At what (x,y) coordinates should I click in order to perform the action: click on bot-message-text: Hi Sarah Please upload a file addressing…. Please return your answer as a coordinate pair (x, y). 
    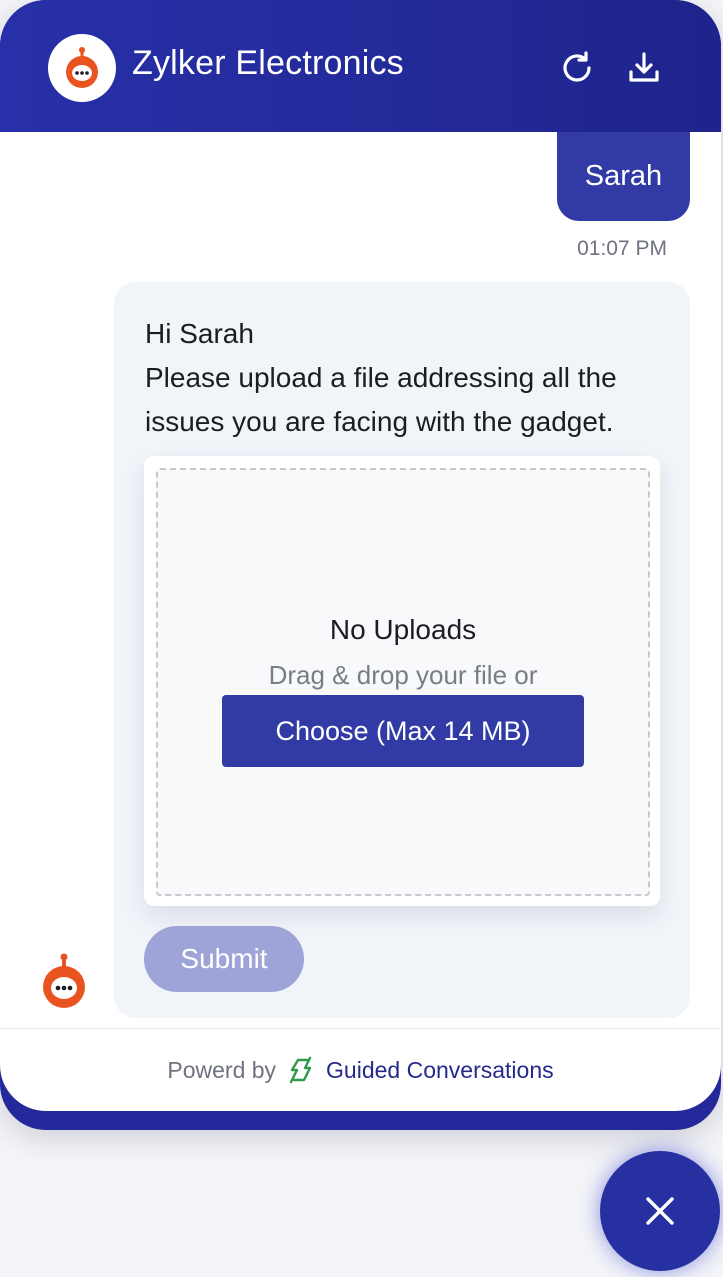
    Looking at the image, I should click on (400, 378).